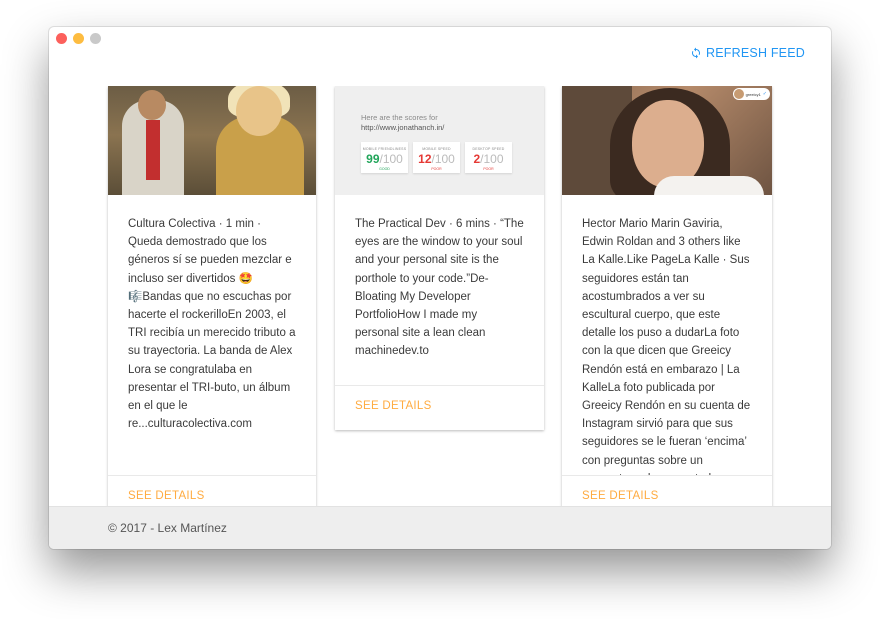 The height and width of the screenshot is (619, 880). Describe the element at coordinates (440, 527) in the screenshot. I see `footer: © 2017 - Lex Martínez` at that location.